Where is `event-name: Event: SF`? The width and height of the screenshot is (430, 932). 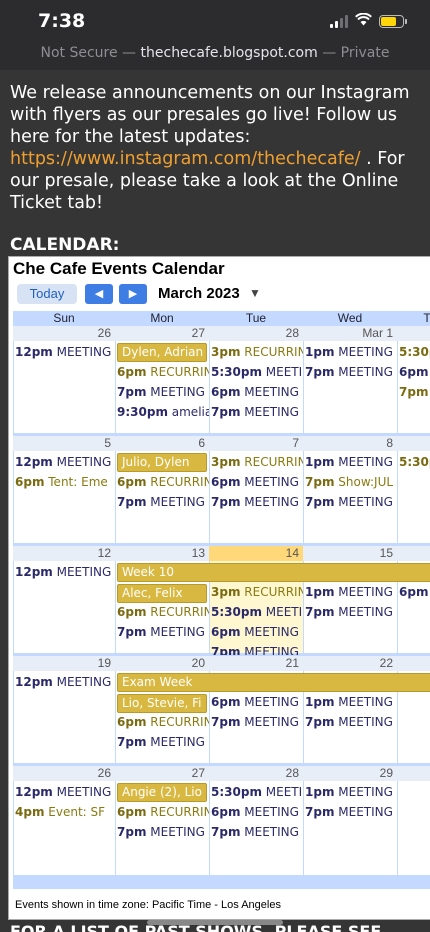
event-name: Event: SF is located at coordinates (75, 812).